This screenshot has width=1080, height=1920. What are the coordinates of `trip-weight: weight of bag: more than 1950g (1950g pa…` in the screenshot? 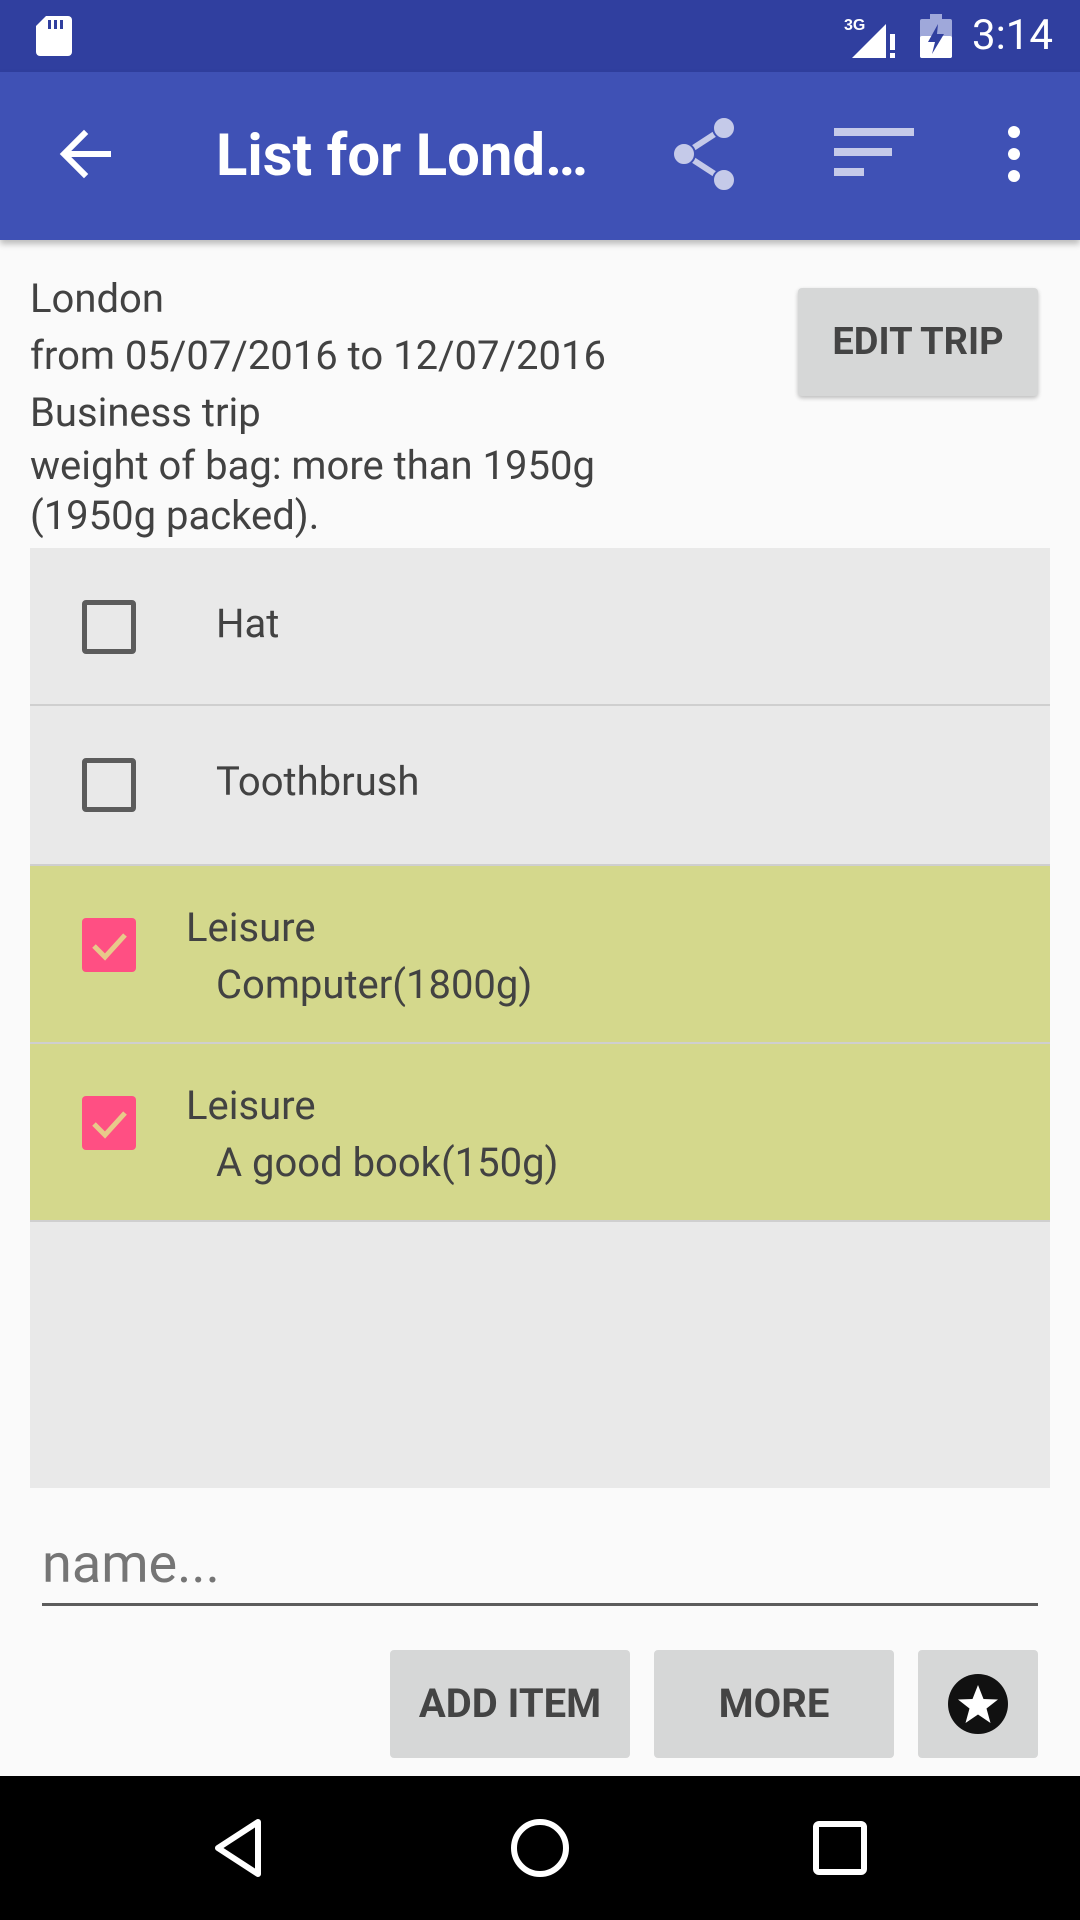 It's located at (312, 490).